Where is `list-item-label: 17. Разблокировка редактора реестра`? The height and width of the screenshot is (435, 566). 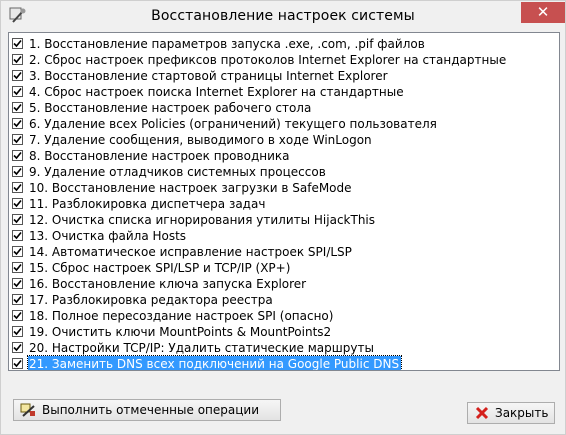
list-item-label: 17. Разблокировка редактора реестра is located at coordinates (151, 300).